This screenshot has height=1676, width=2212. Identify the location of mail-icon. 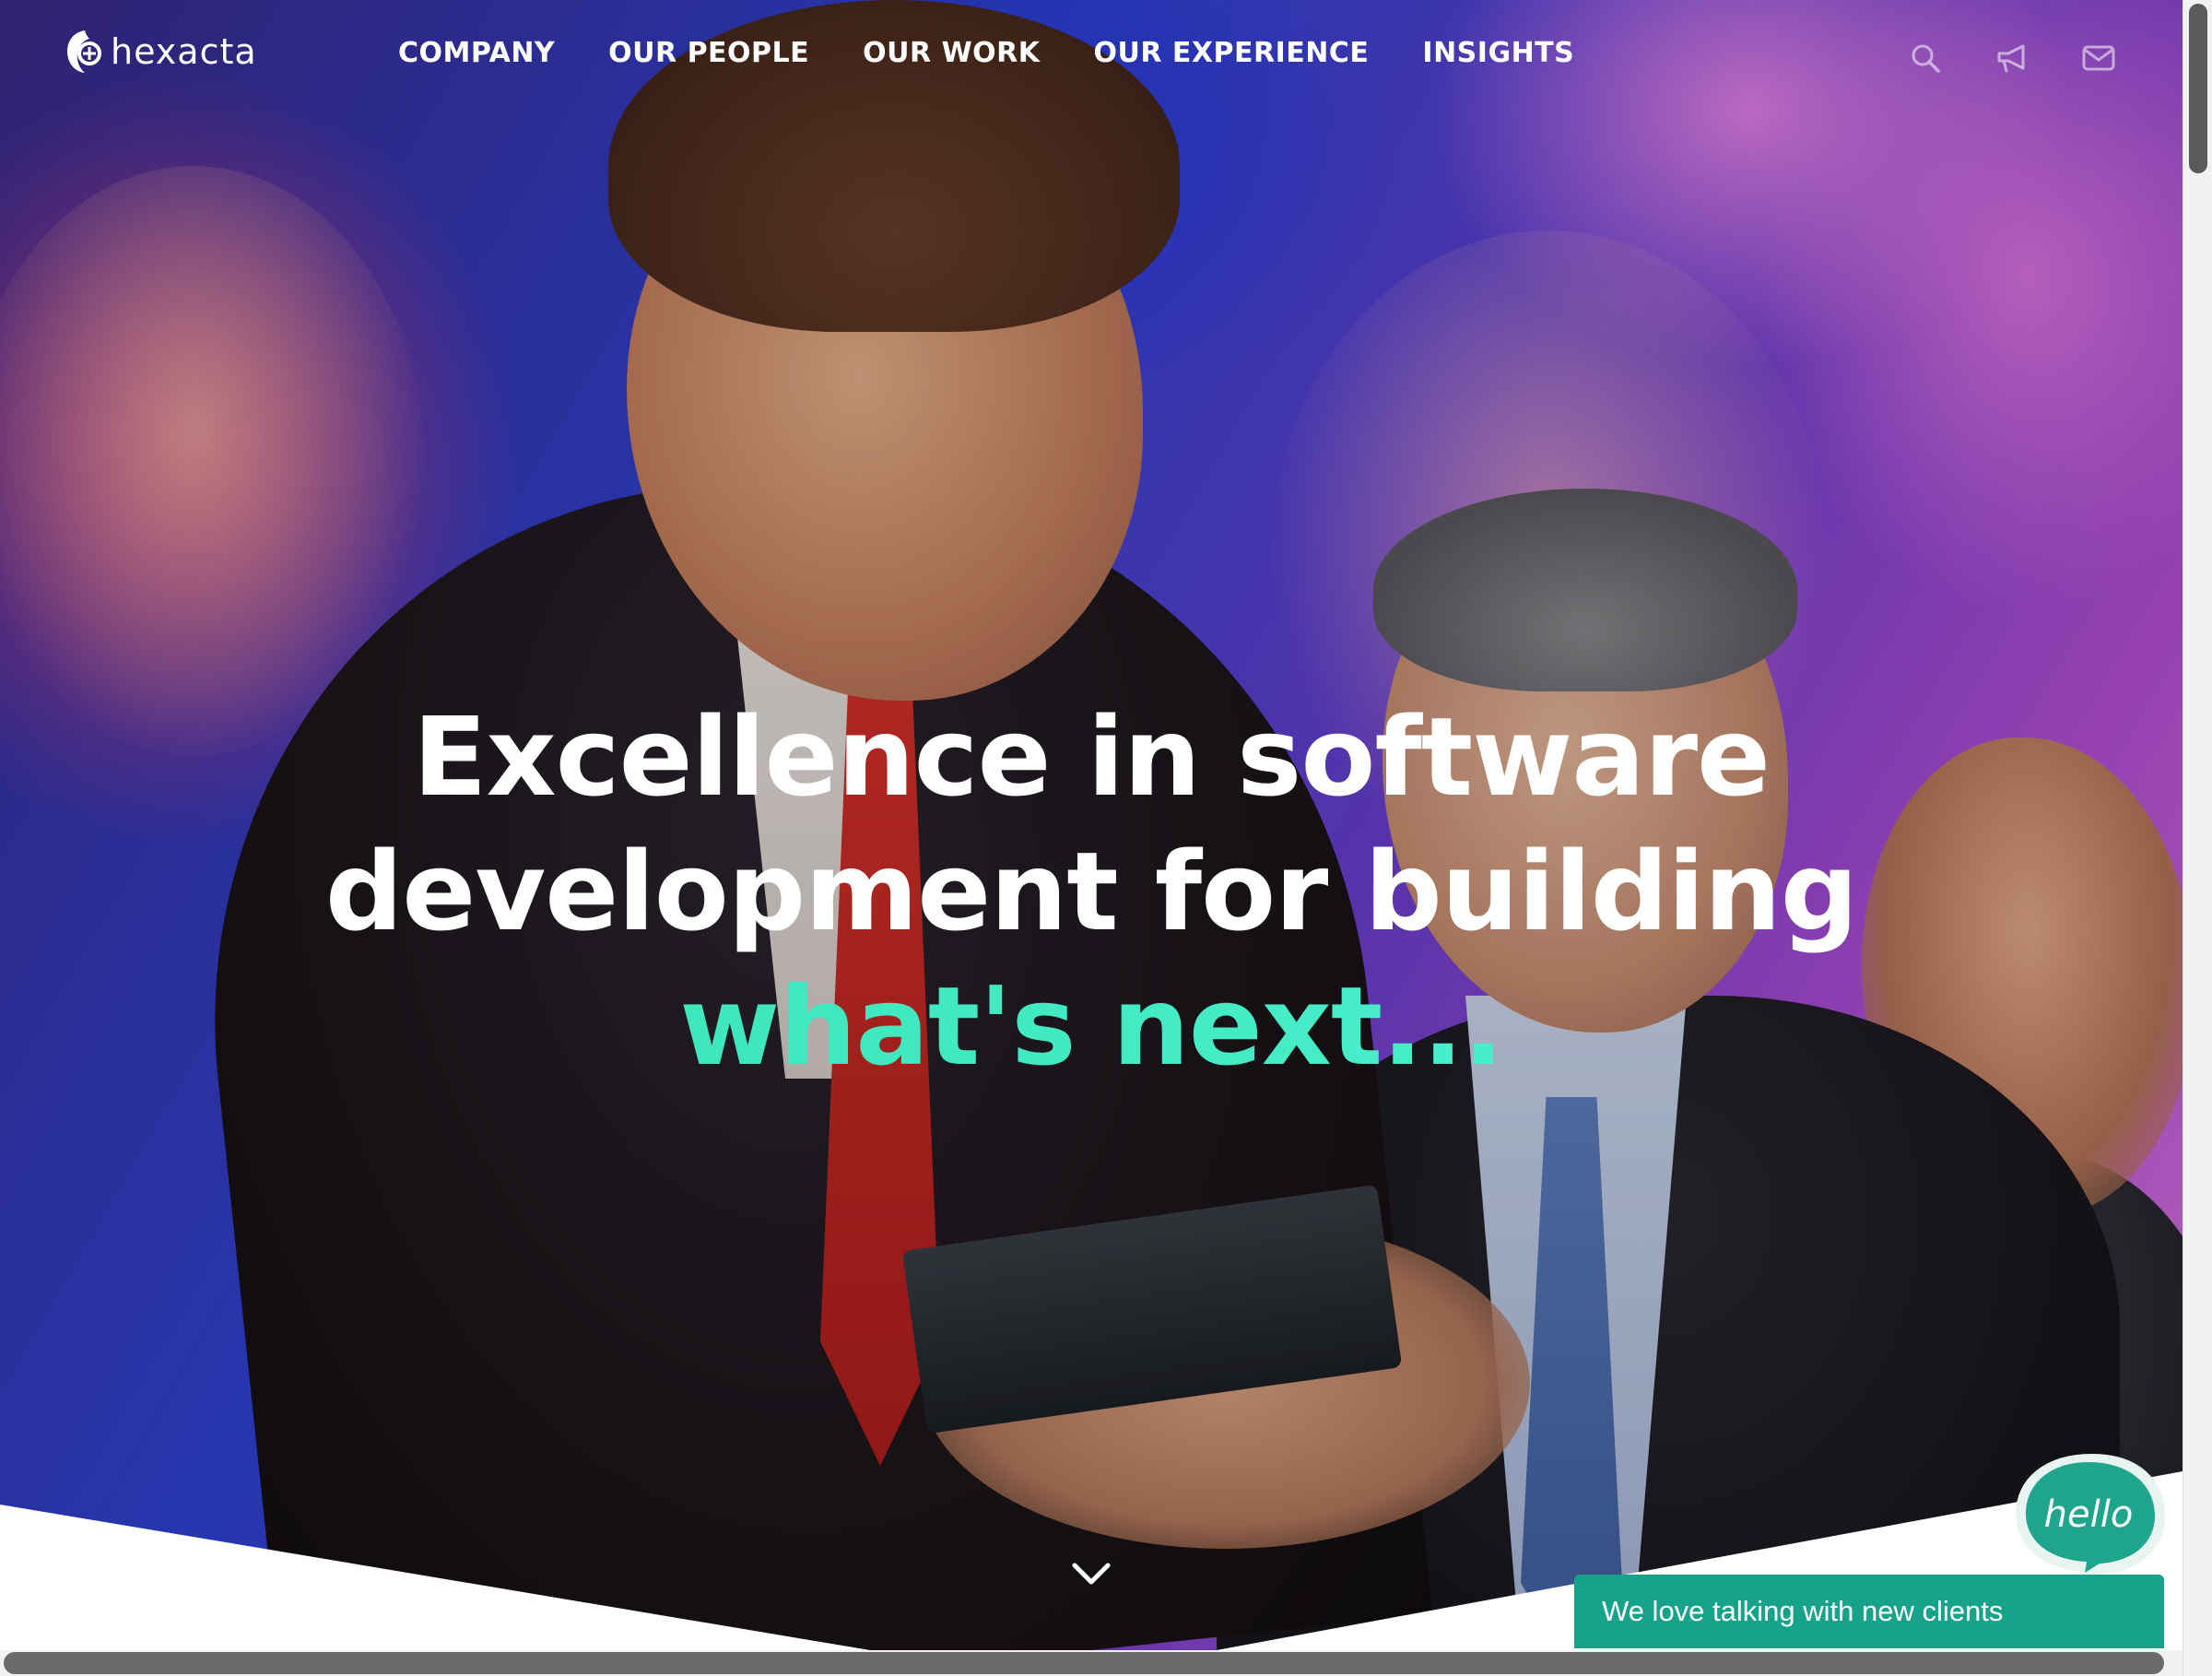
(2098, 59).